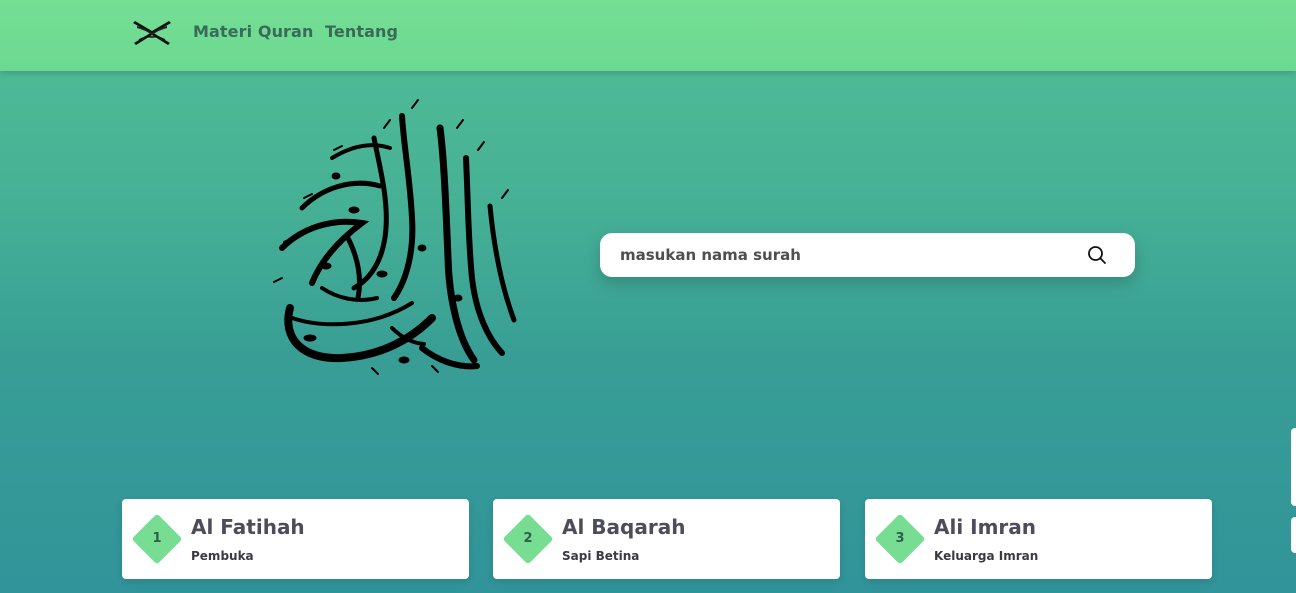 The width and height of the screenshot is (1296, 593). What do you see at coordinates (601, 556) in the screenshot?
I see `surah-meaning: Sapi Betina` at bounding box center [601, 556].